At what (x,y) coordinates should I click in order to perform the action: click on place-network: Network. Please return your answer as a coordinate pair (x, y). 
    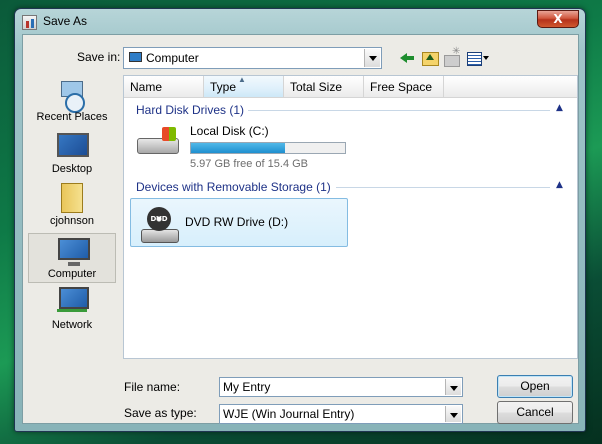
    Looking at the image, I should click on (72, 310).